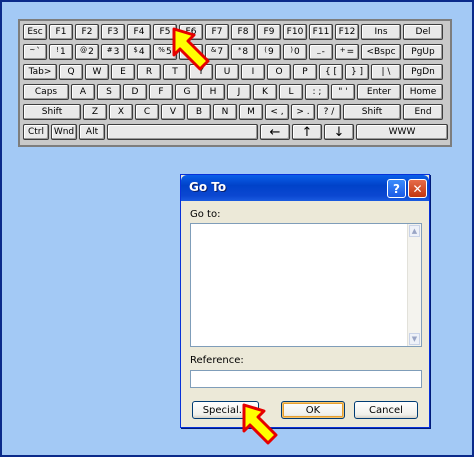  What do you see at coordinates (191, 49) in the screenshot?
I see `pointer-f5-icon` at bounding box center [191, 49].